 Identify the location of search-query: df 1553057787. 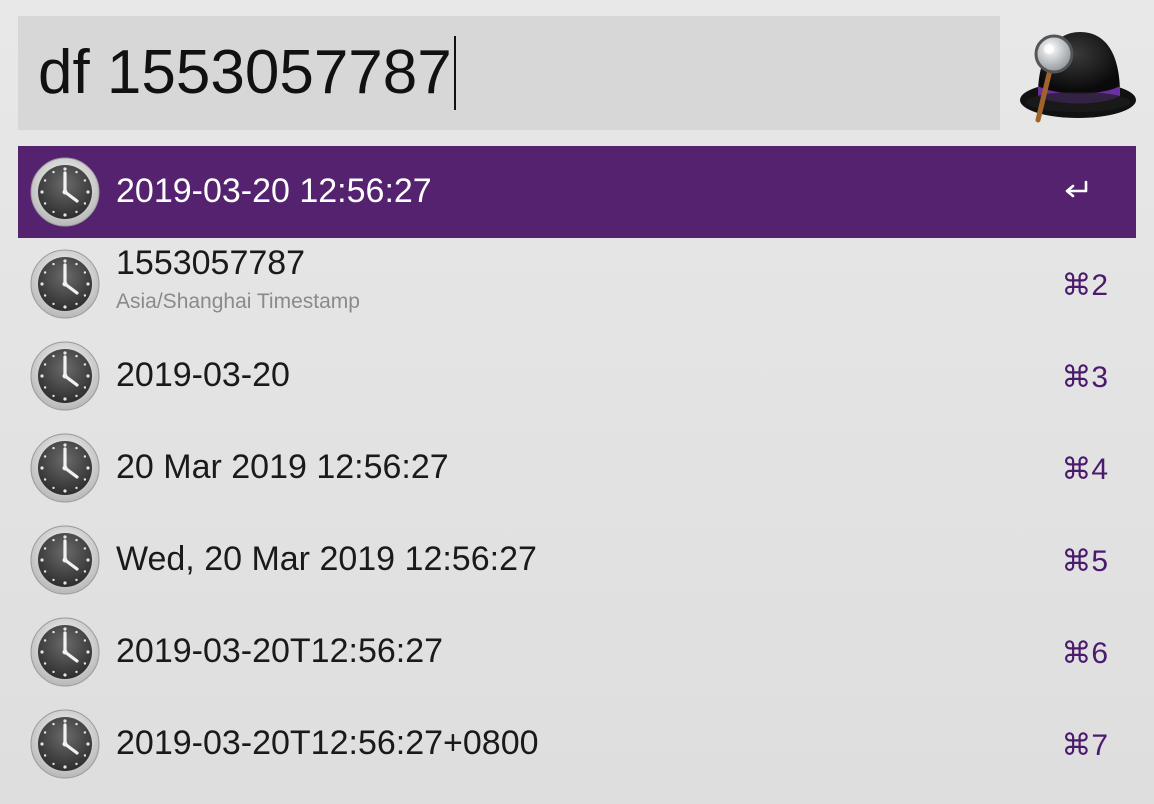
(245, 72).